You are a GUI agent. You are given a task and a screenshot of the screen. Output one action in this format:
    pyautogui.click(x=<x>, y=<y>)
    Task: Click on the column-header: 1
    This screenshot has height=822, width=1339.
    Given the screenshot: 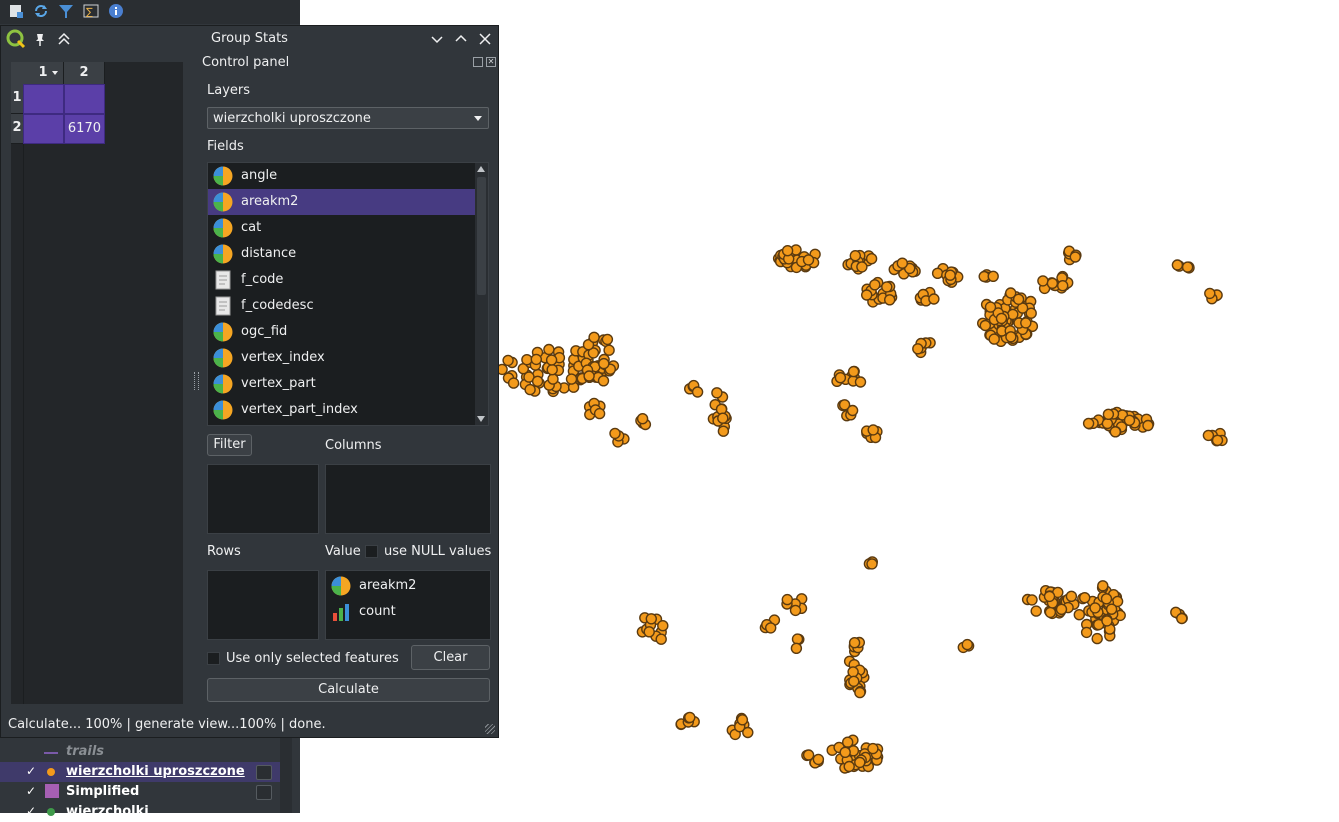 What is the action you would take?
    pyautogui.click(x=43, y=73)
    